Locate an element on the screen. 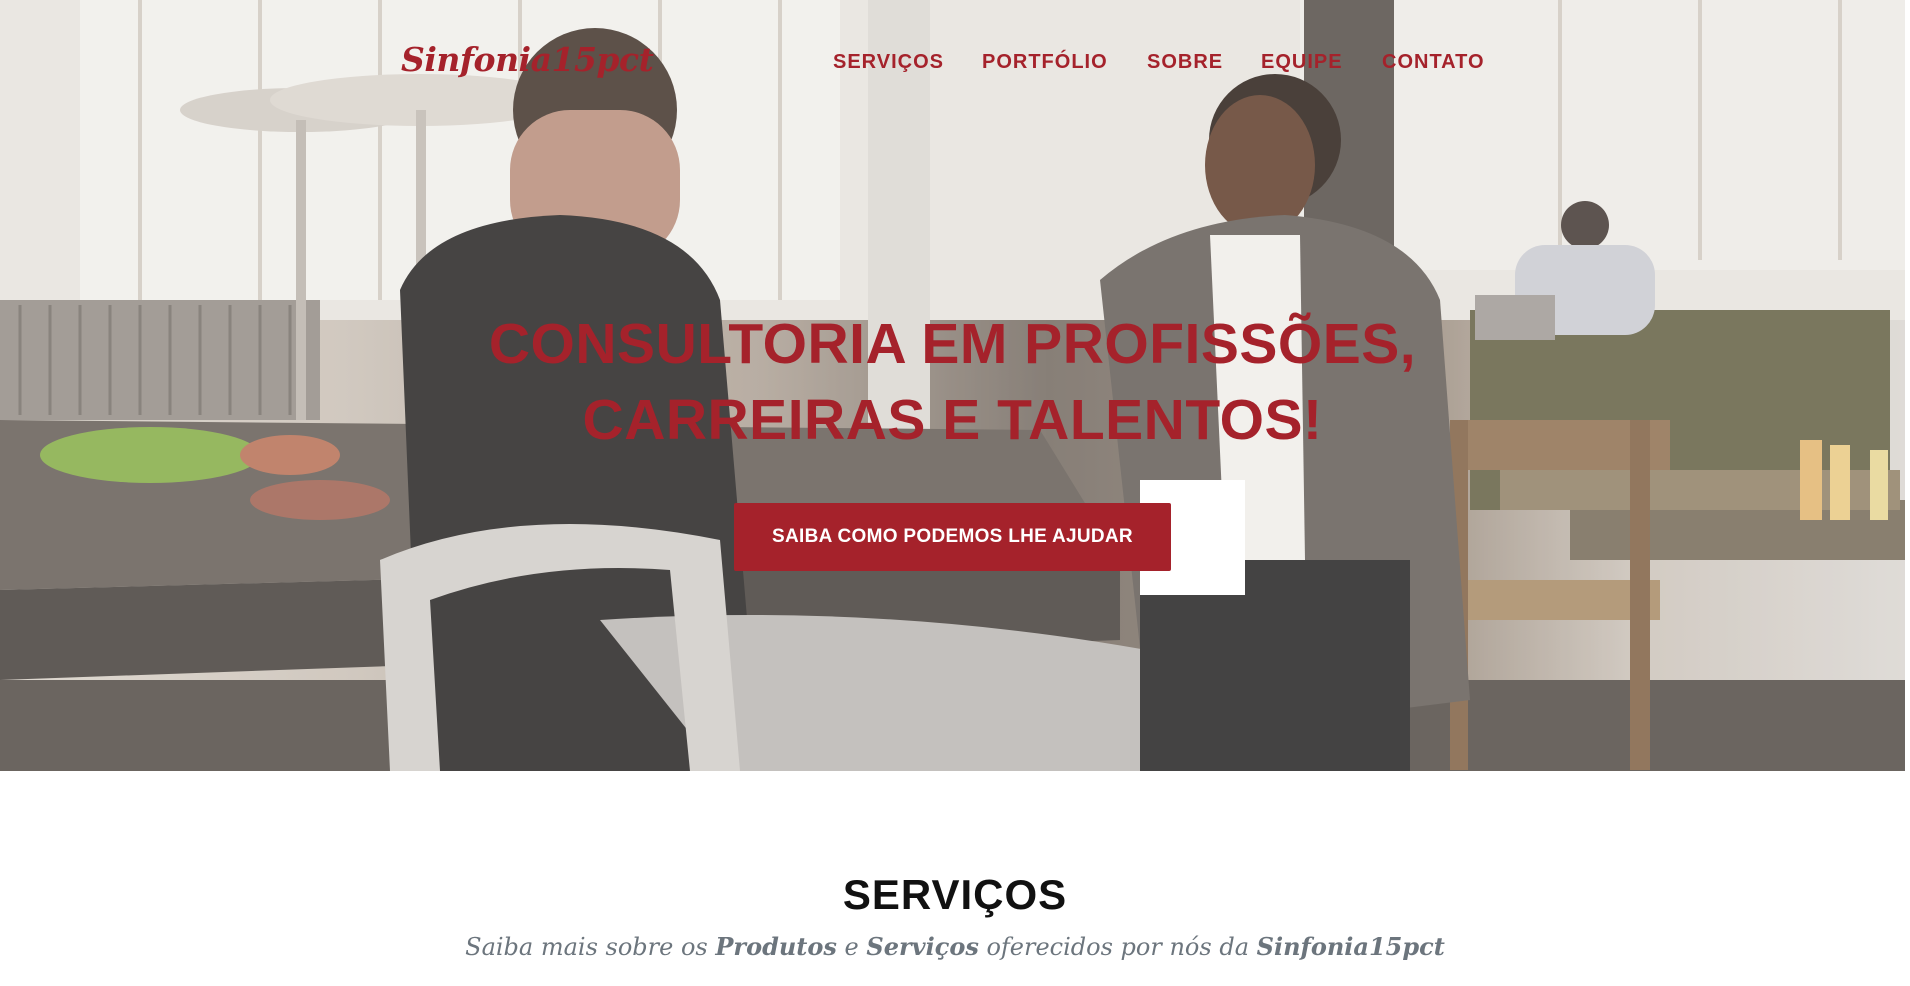 The height and width of the screenshot is (986, 1910). services-sub-bold-produtos: Produtos is located at coordinates (776, 946).